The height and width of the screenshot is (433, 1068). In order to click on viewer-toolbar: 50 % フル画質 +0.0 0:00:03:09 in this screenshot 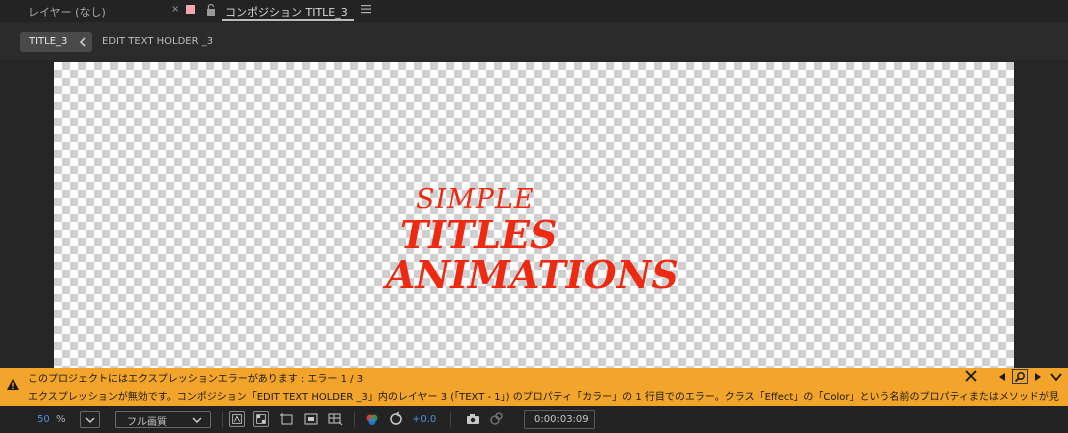, I will do `click(534, 419)`.